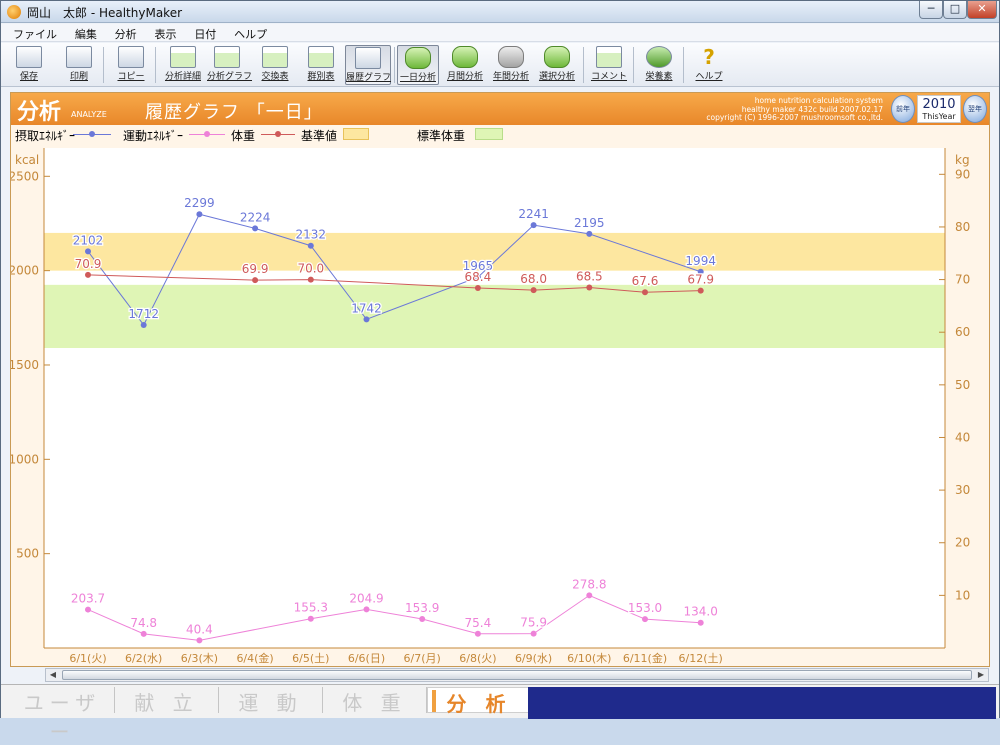 The image size is (1000, 745). What do you see at coordinates (271, 701) in the screenshot?
I see `tab-exercise: 運 動` at bounding box center [271, 701].